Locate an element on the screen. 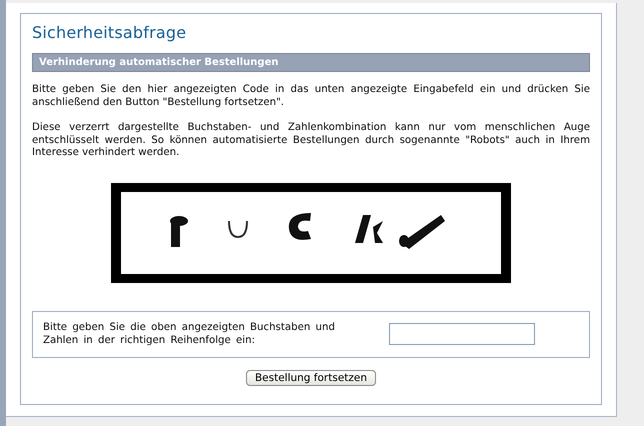 The image size is (644, 426). continue-button: Bestellung fortsetzen is located at coordinates (311, 378).